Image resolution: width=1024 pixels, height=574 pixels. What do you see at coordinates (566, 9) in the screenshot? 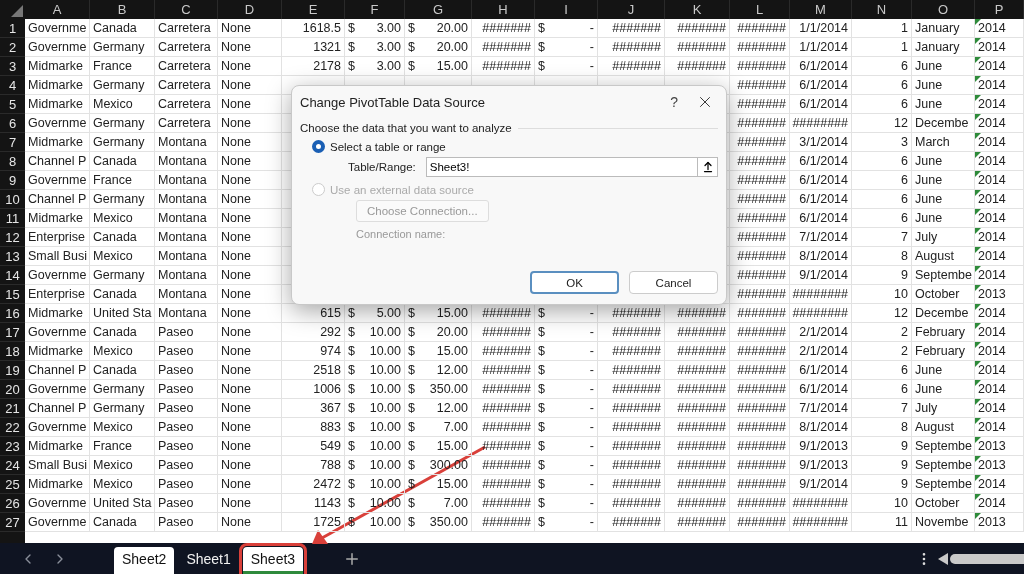
I see `column-header: I` at bounding box center [566, 9].